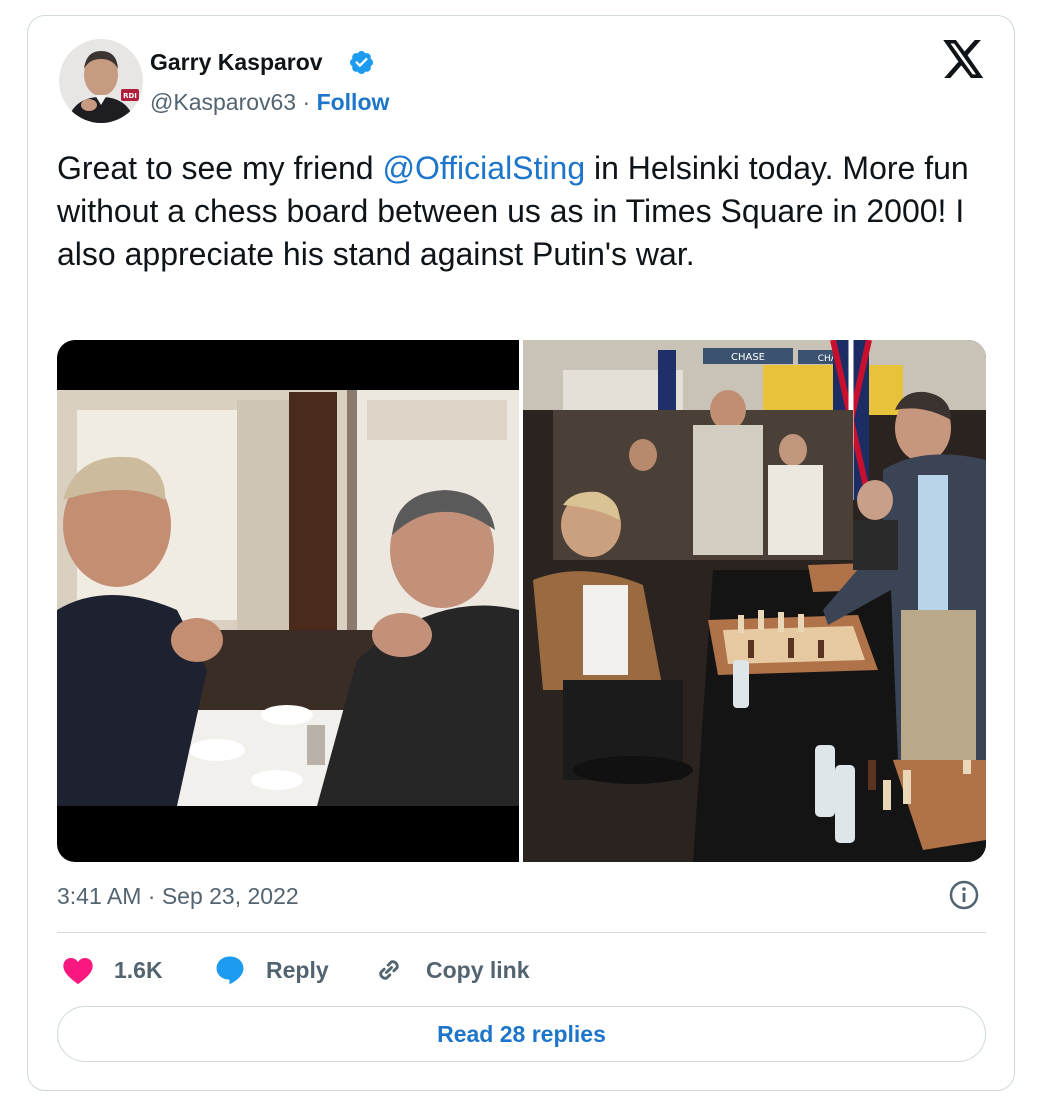  Describe the element at coordinates (361, 62) in the screenshot. I see `verified-badge-icon` at that location.